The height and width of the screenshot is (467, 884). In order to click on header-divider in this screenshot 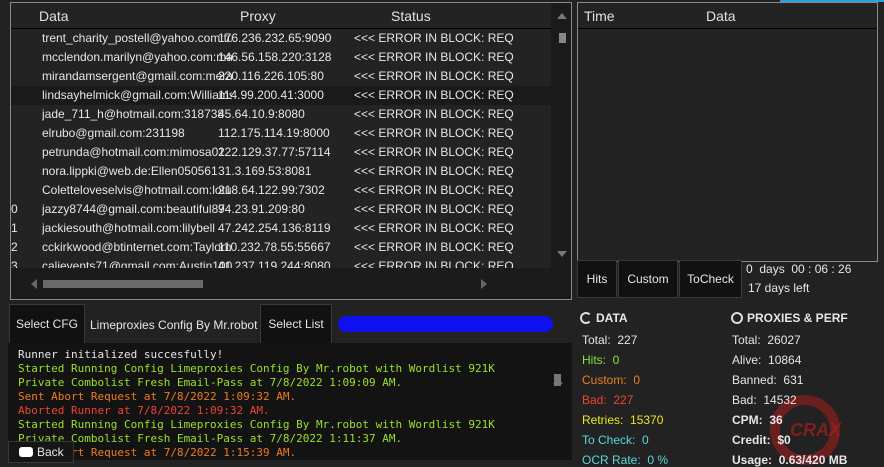, I will do `click(727, 28)`.